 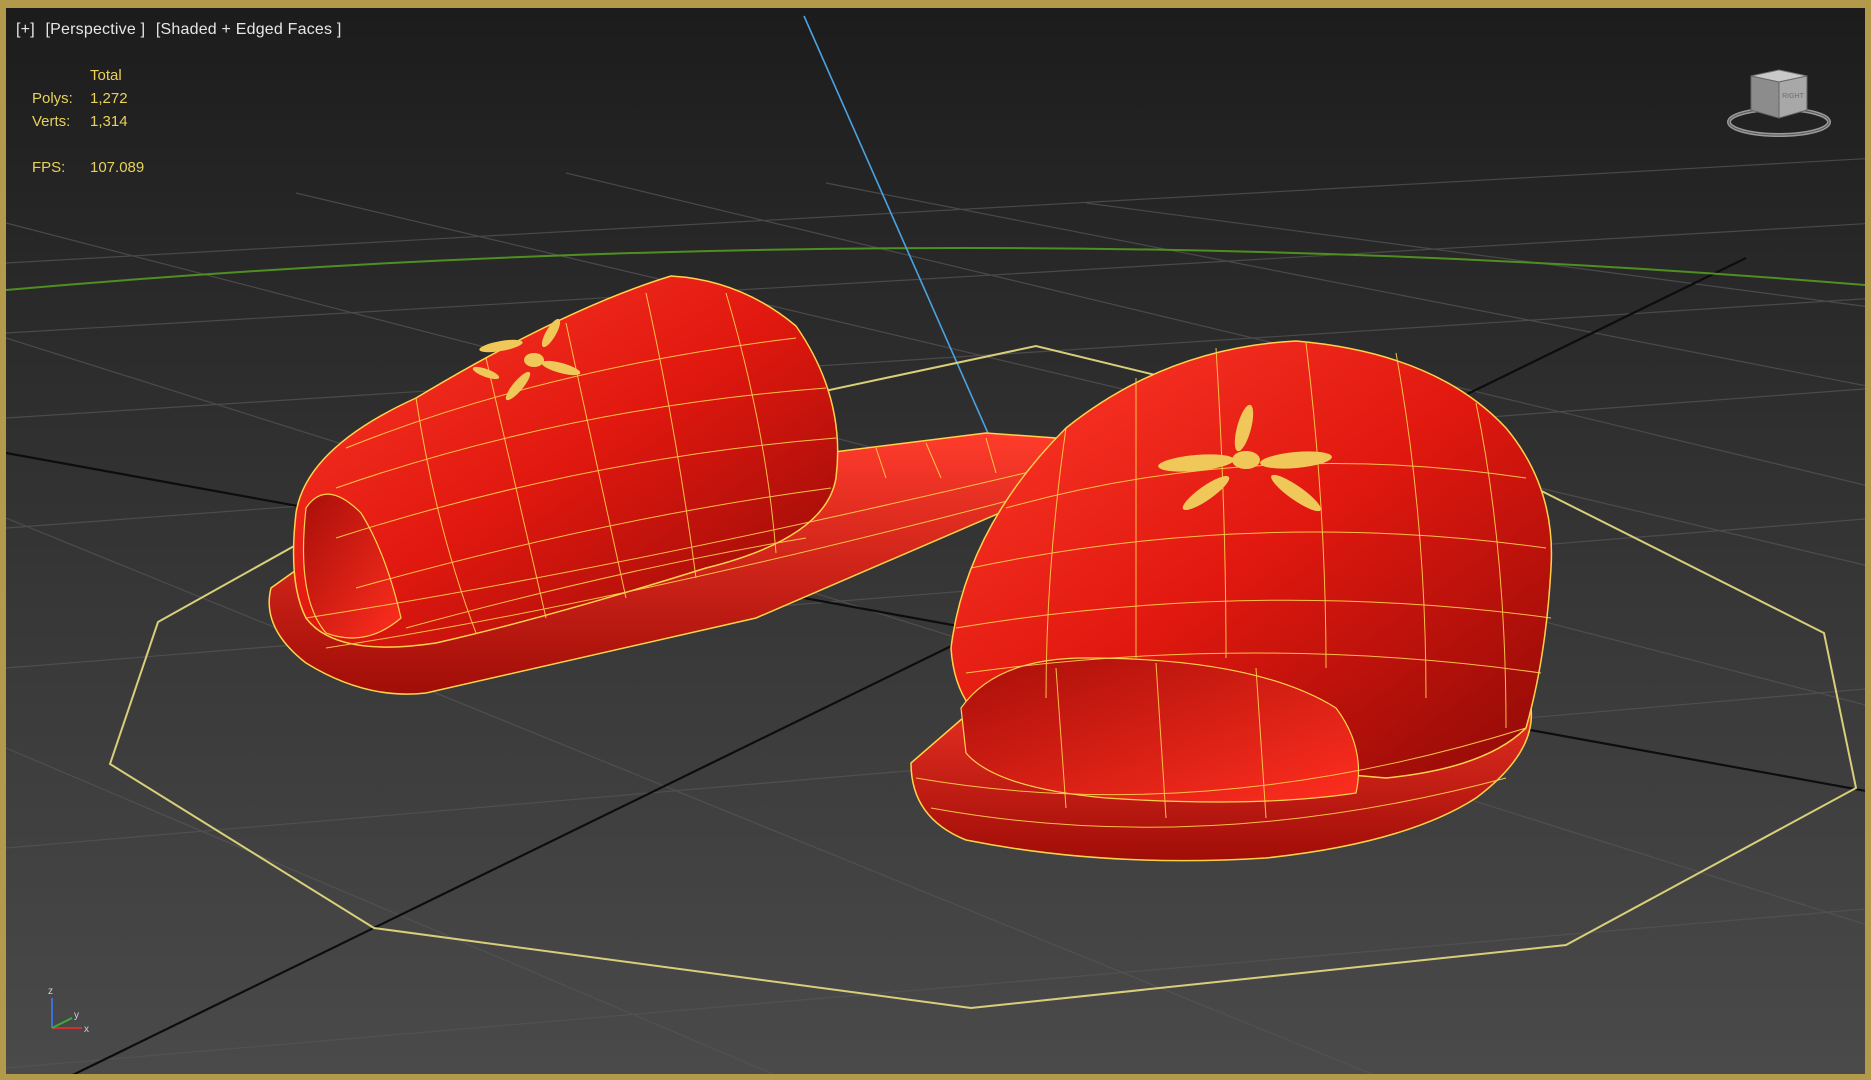 I want to click on viewport-view-menu: [Perspective ], so click(x=96, y=29).